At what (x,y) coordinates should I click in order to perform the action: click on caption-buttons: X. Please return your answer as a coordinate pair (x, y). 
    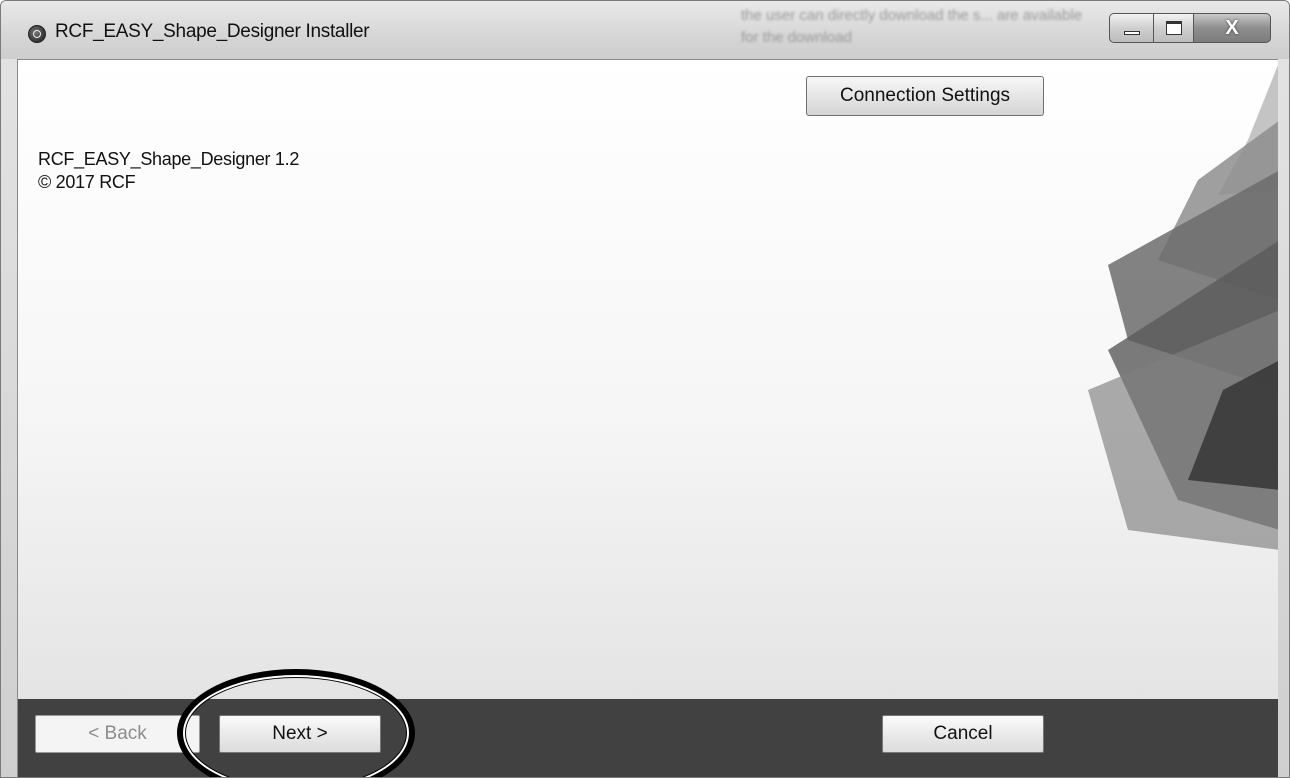
    Looking at the image, I should click on (1190, 28).